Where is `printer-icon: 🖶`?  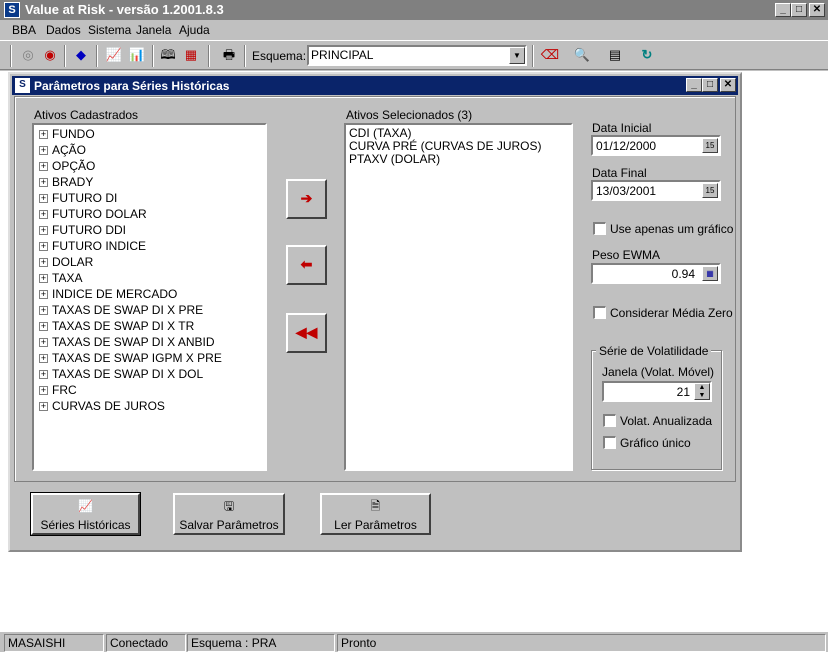
printer-icon: 🖶 is located at coordinates (229, 56).